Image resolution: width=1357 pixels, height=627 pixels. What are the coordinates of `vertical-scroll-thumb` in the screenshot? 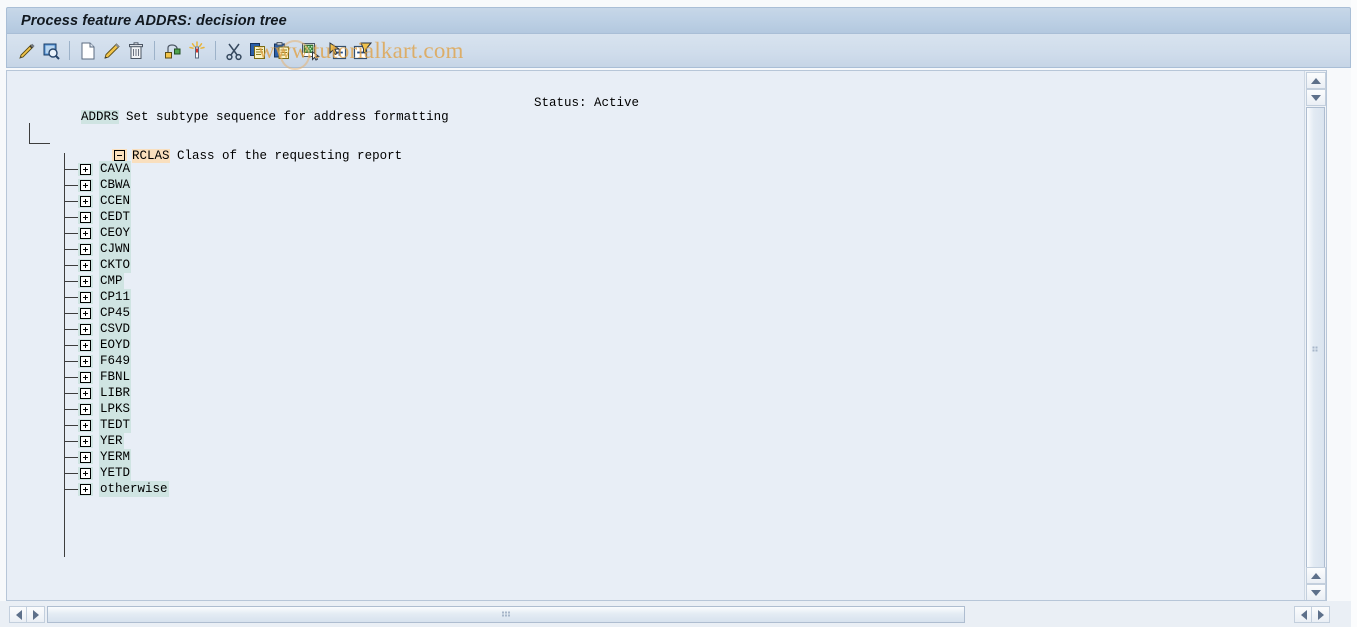 It's located at (1315, 350).